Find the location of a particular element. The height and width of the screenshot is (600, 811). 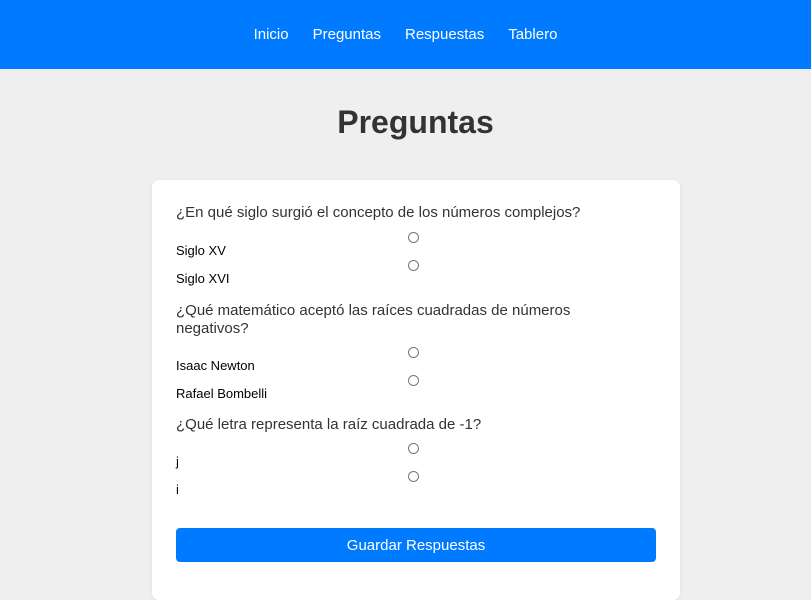

question-1-option-1-radio is located at coordinates (413, 237).